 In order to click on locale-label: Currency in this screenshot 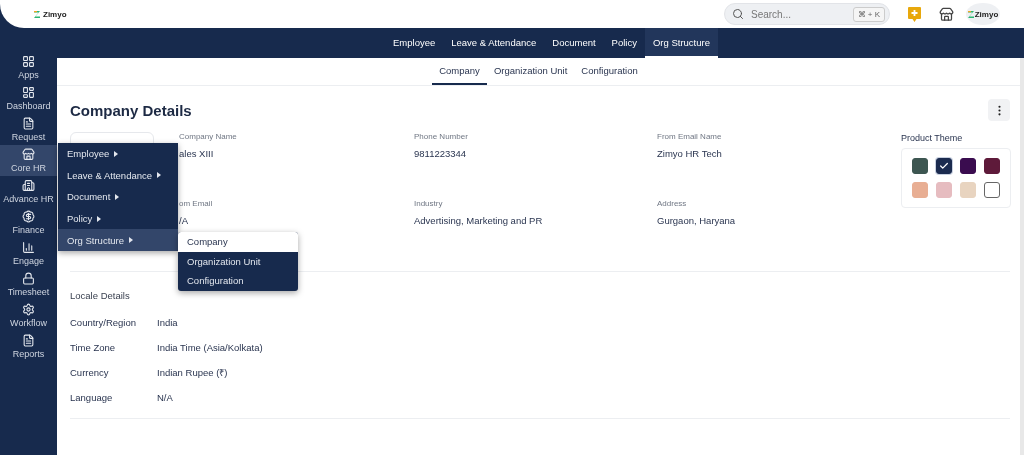, I will do `click(90, 372)`.